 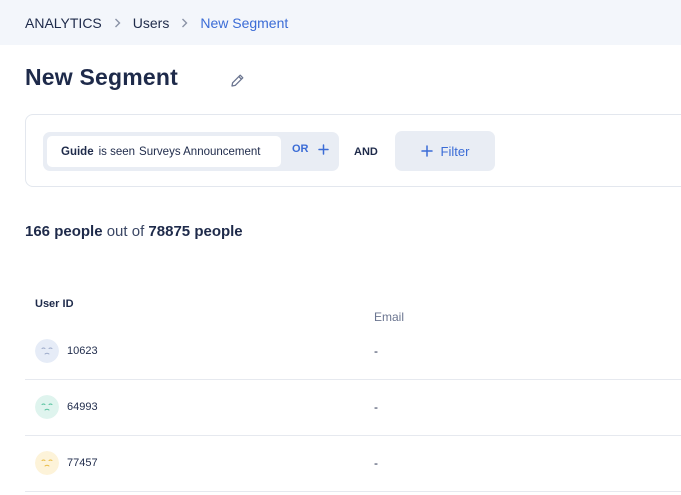 I want to click on breadcrumb: ANALYTICS Users New Segment, so click(x=340, y=22).